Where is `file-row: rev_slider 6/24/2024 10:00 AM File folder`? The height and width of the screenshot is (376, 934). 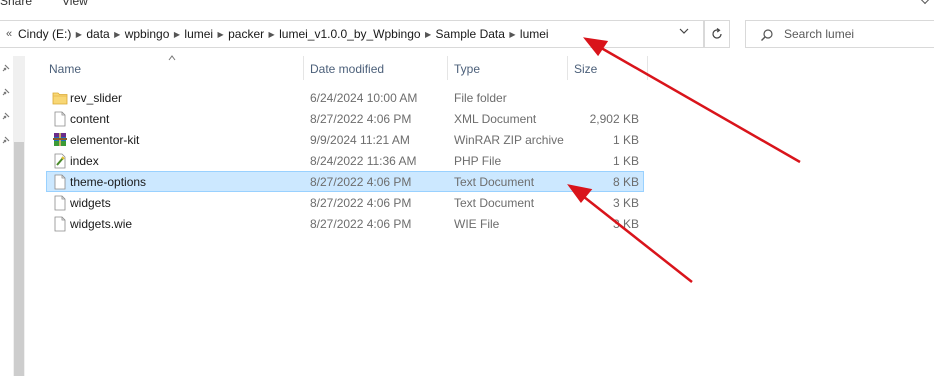
file-row: rev_slider 6/24/2024 10:00 AM File folder is located at coordinates (345, 97).